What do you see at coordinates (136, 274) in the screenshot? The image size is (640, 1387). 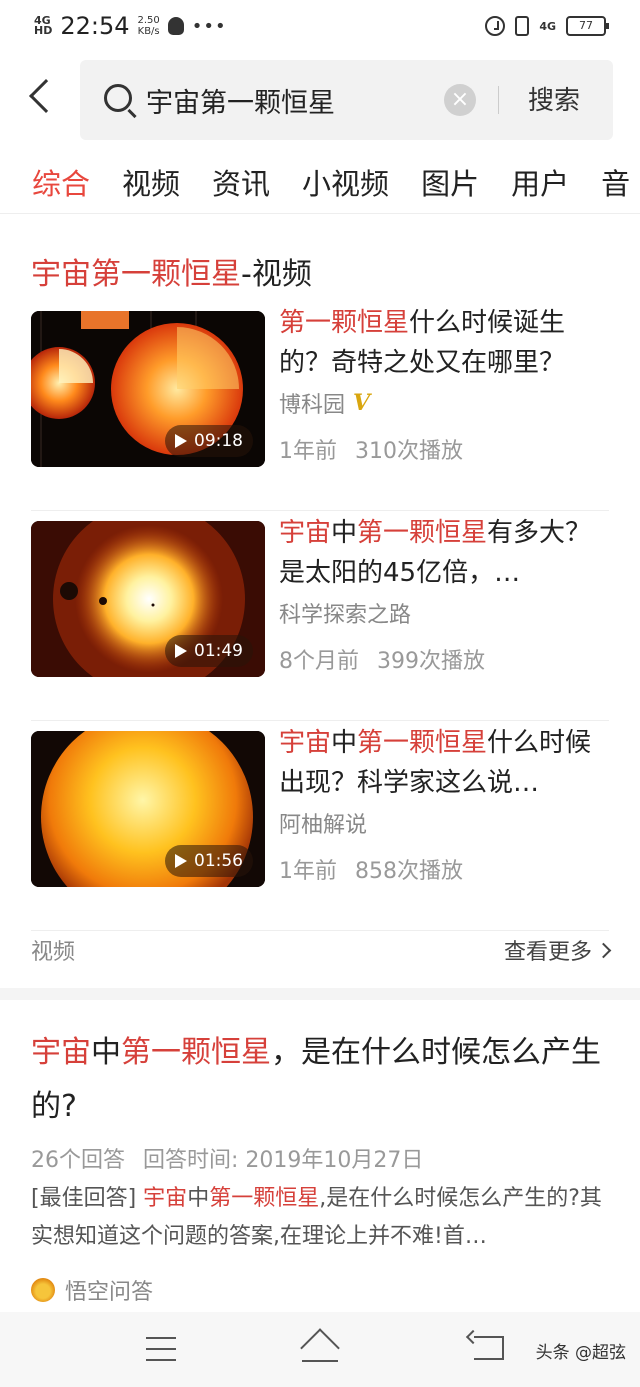 I see `section-title-highlight: 宇宙第一颗恒星` at bounding box center [136, 274].